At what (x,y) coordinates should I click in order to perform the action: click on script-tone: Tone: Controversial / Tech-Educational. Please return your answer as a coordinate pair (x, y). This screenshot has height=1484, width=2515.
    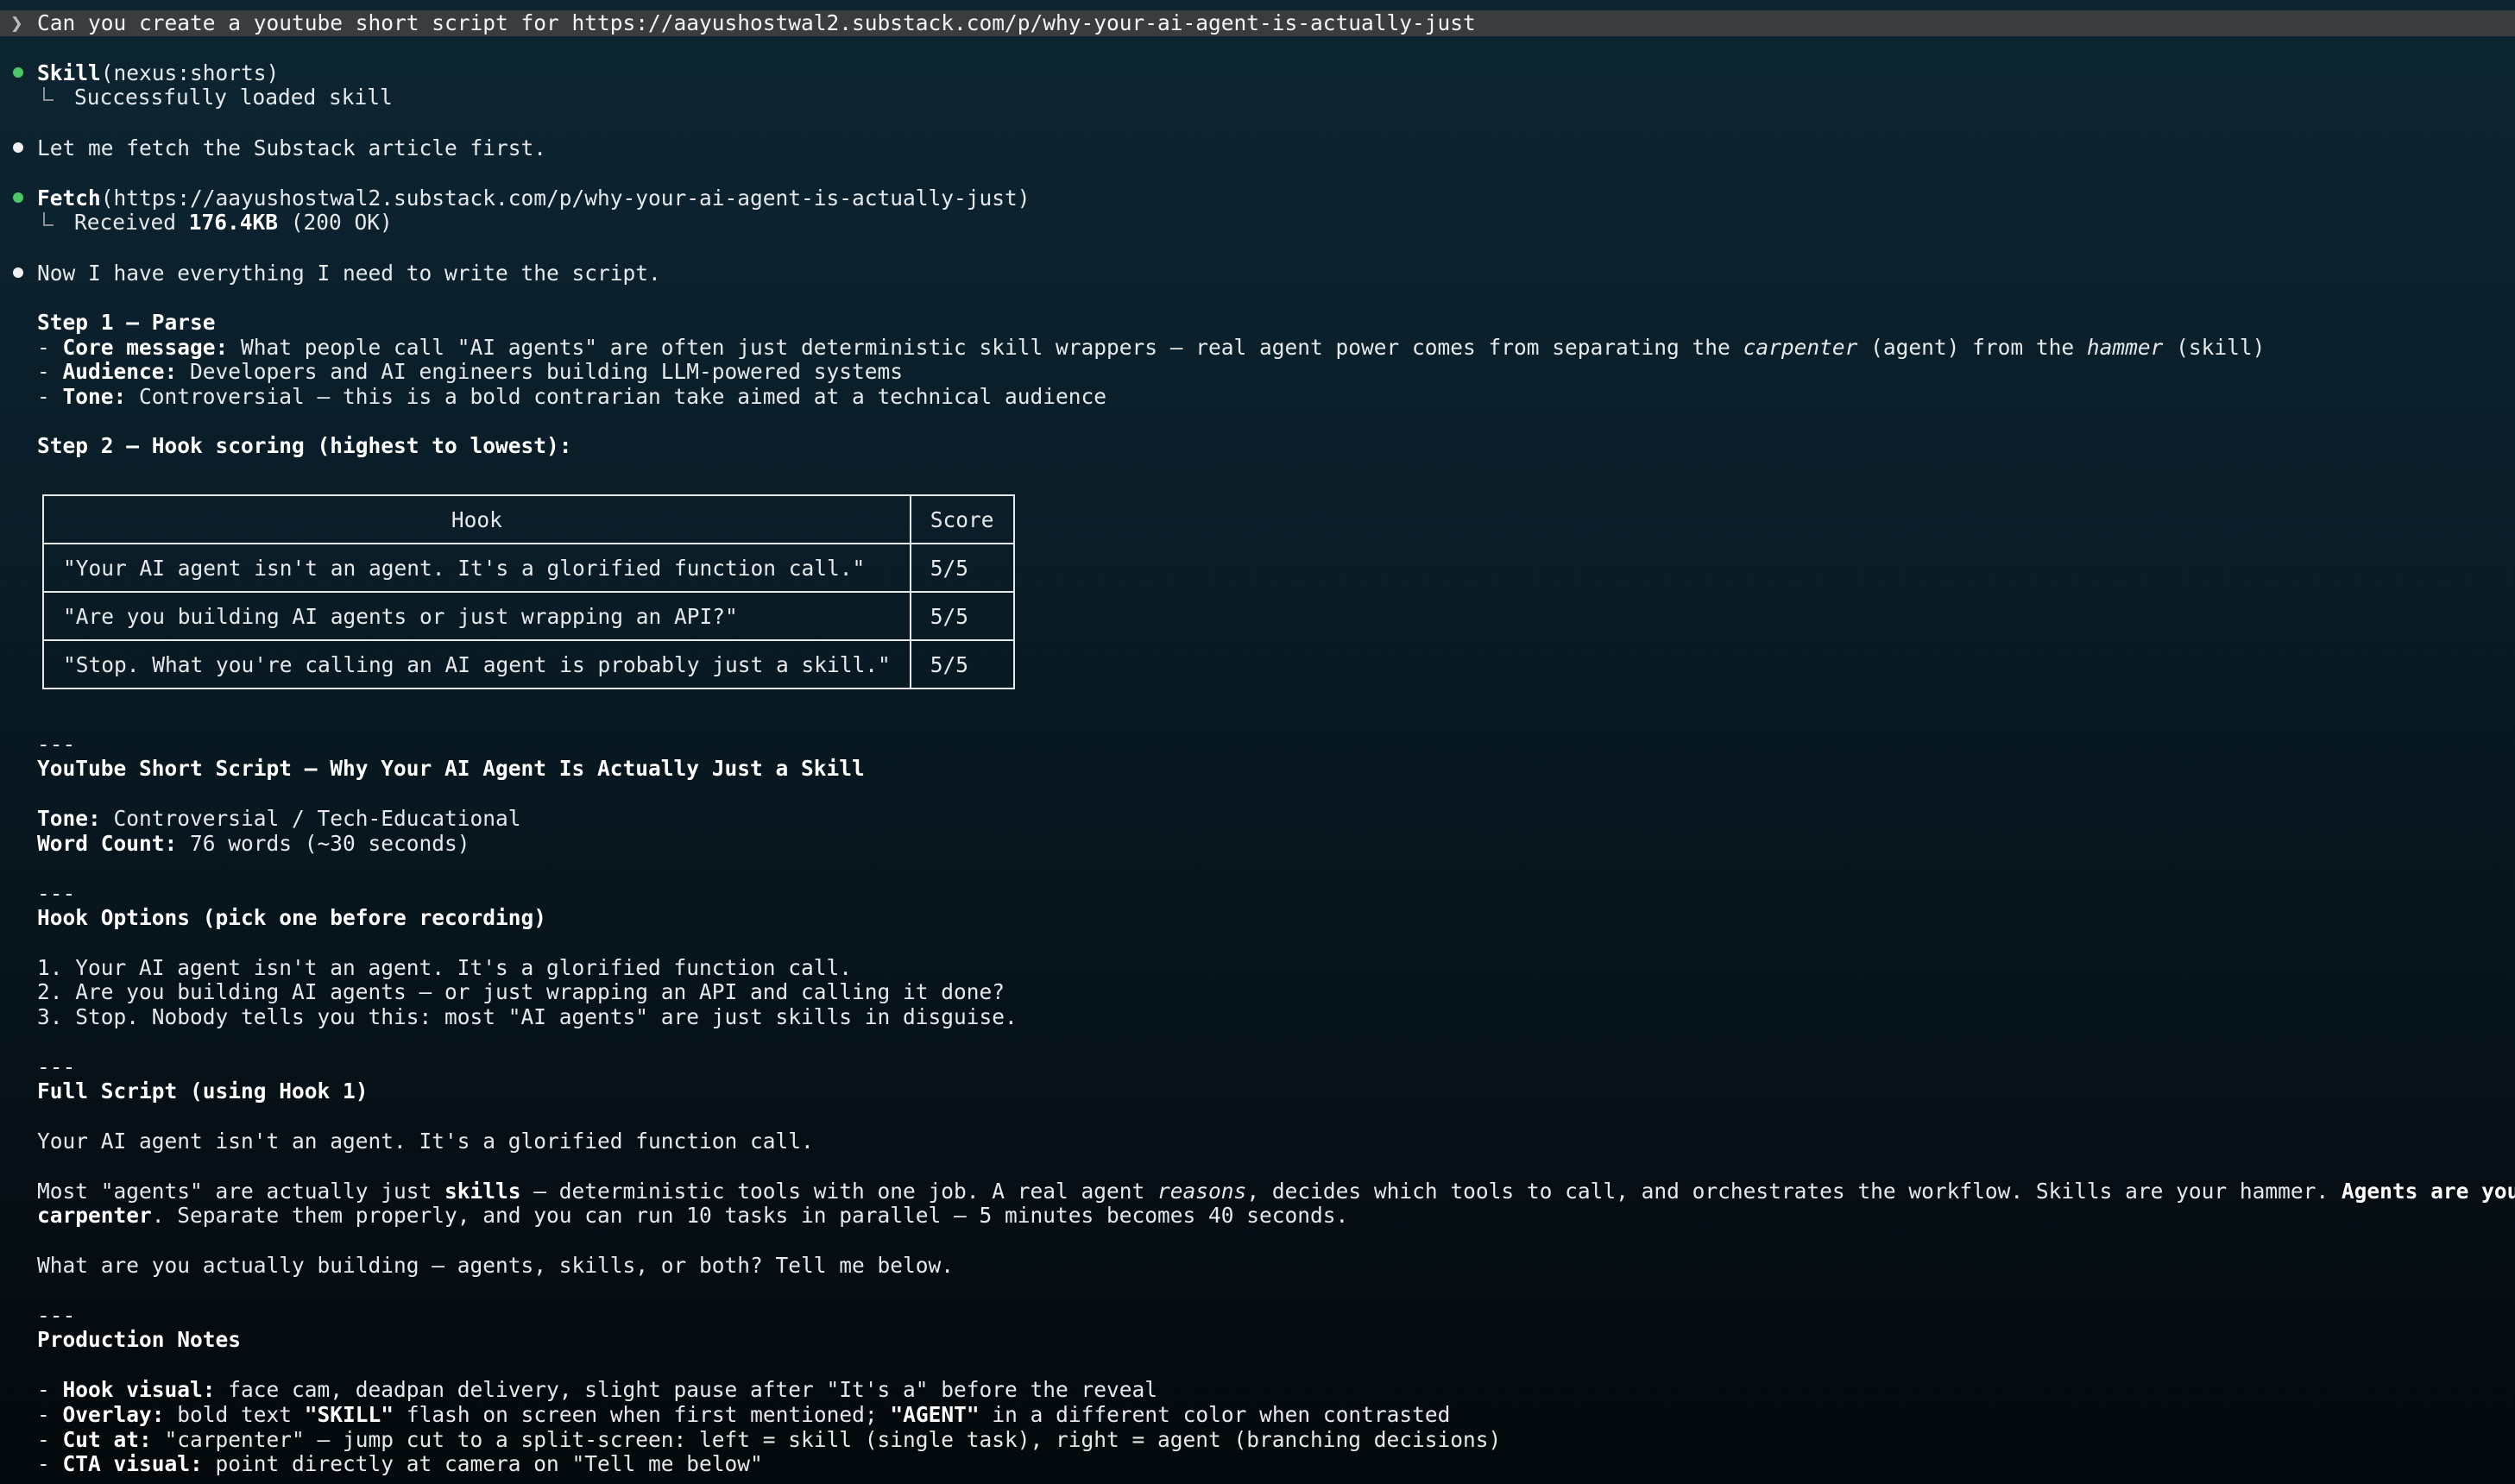
    Looking at the image, I should click on (279, 818).